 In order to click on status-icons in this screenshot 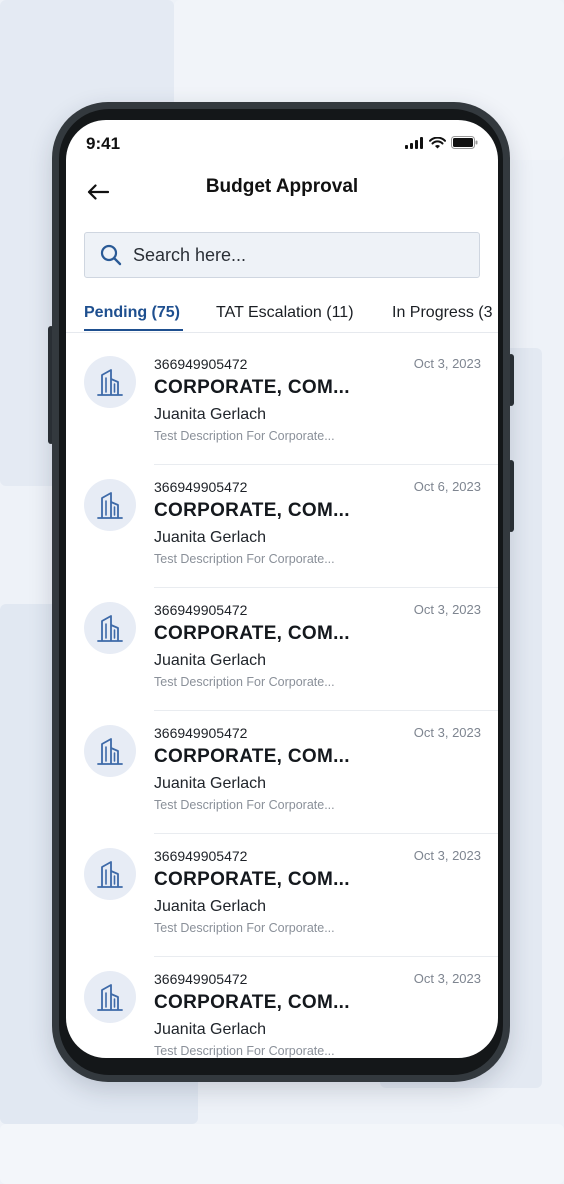, I will do `click(441, 142)`.